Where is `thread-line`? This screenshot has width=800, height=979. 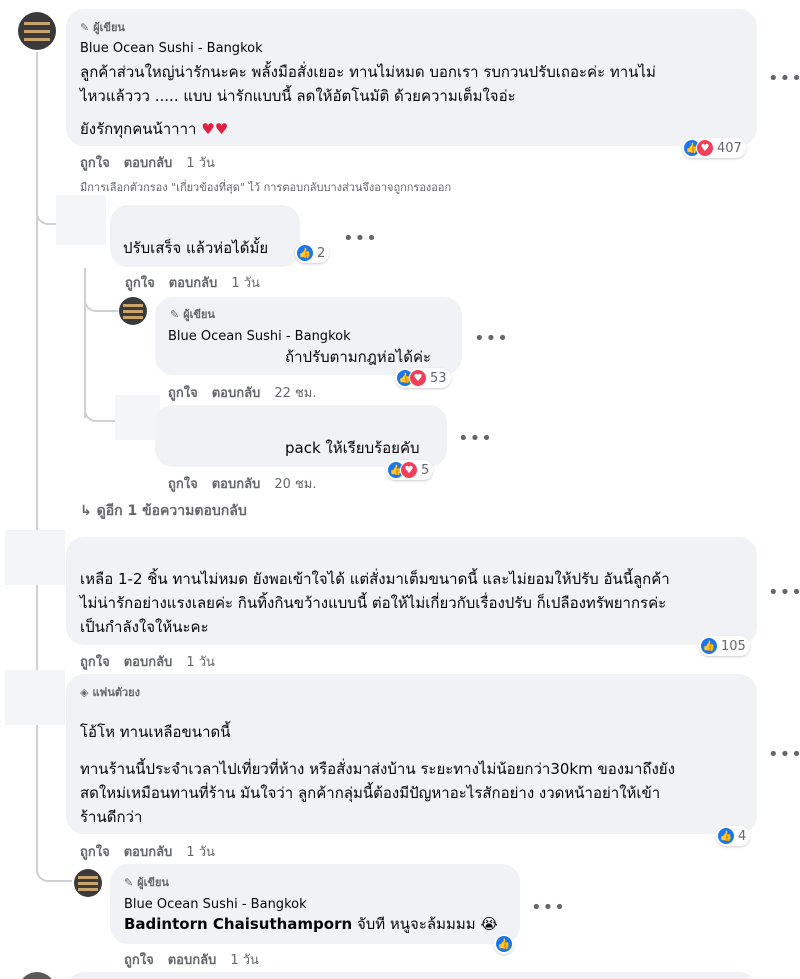 thread-line is located at coordinates (37, 462).